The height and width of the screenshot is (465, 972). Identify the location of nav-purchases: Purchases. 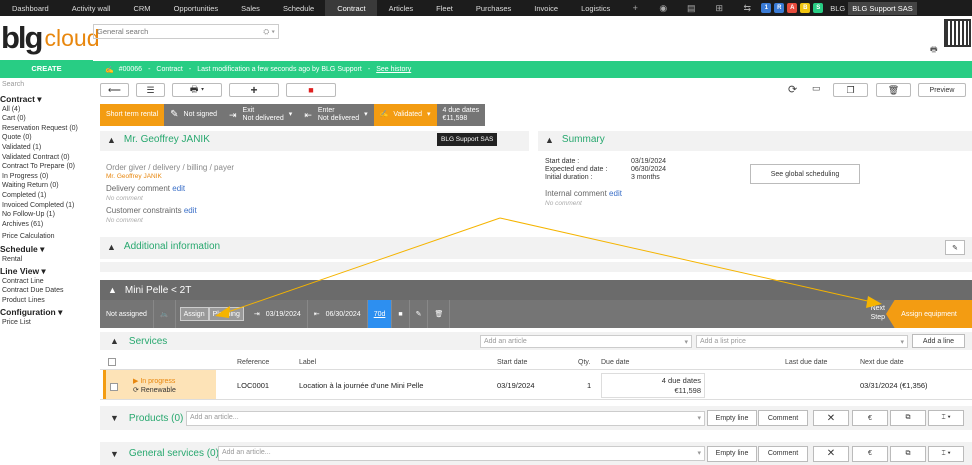
(493, 8).